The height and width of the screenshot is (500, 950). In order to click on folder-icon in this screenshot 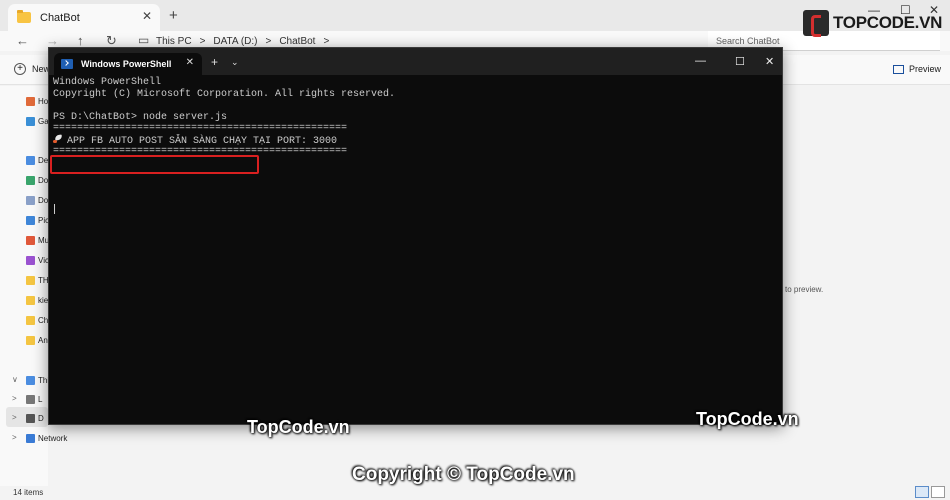, I will do `click(24, 16)`.